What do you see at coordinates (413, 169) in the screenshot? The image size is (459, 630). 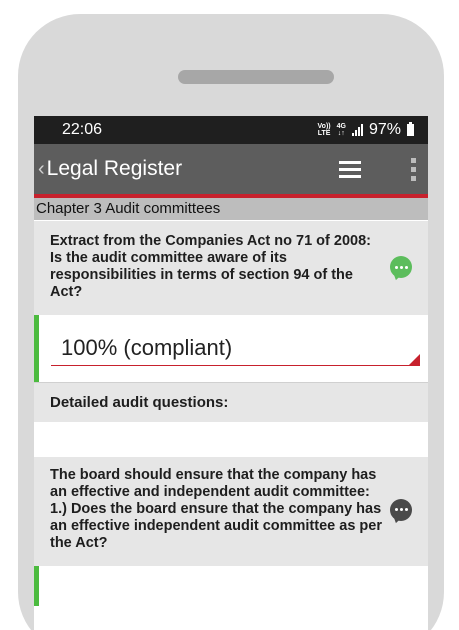 I see `more-vertical-icon` at bounding box center [413, 169].